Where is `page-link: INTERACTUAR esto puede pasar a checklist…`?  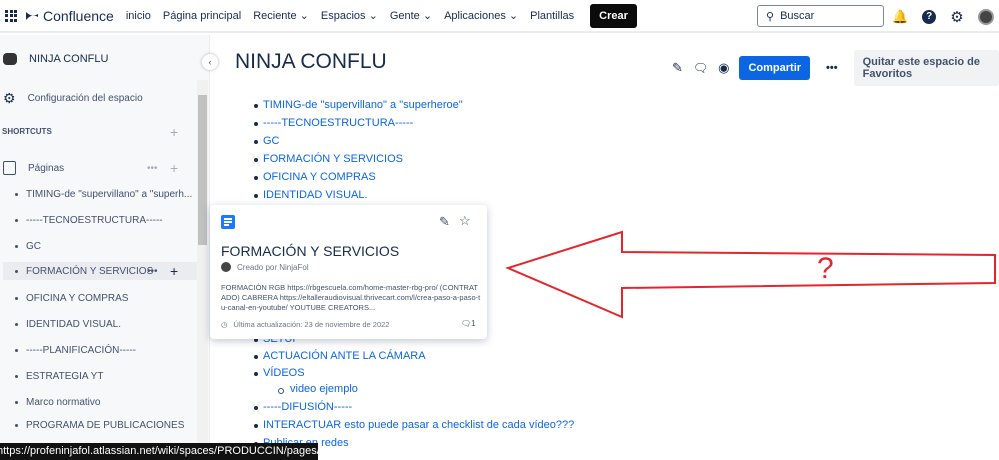 page-link: INTERACTUAR esto puede pasar a checklist… is located at coordinates (413, 425).